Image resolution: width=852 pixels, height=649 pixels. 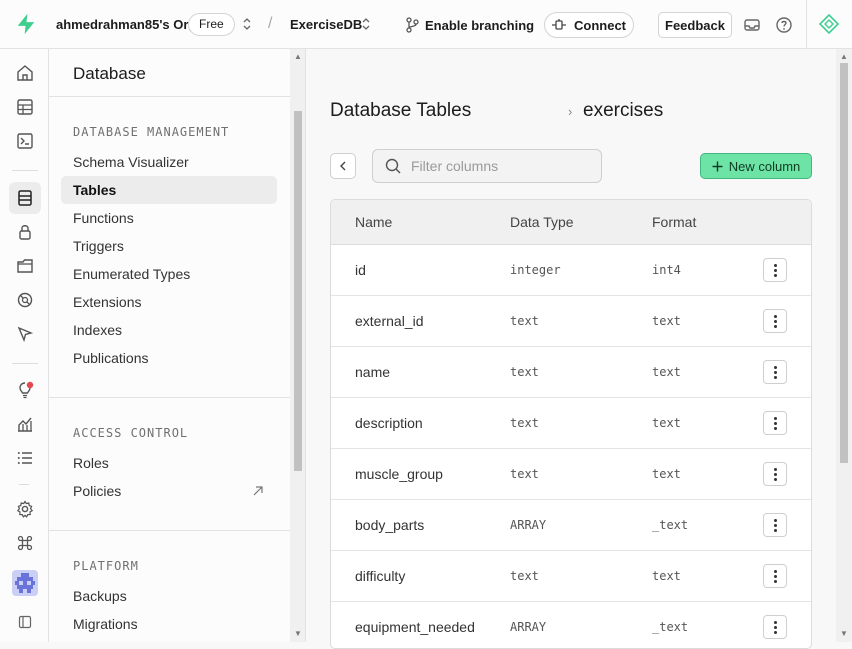 What do you see at coordinates (25, 266) in the screenshot?
I see `storage-icon` at bounding box center [25, 266].